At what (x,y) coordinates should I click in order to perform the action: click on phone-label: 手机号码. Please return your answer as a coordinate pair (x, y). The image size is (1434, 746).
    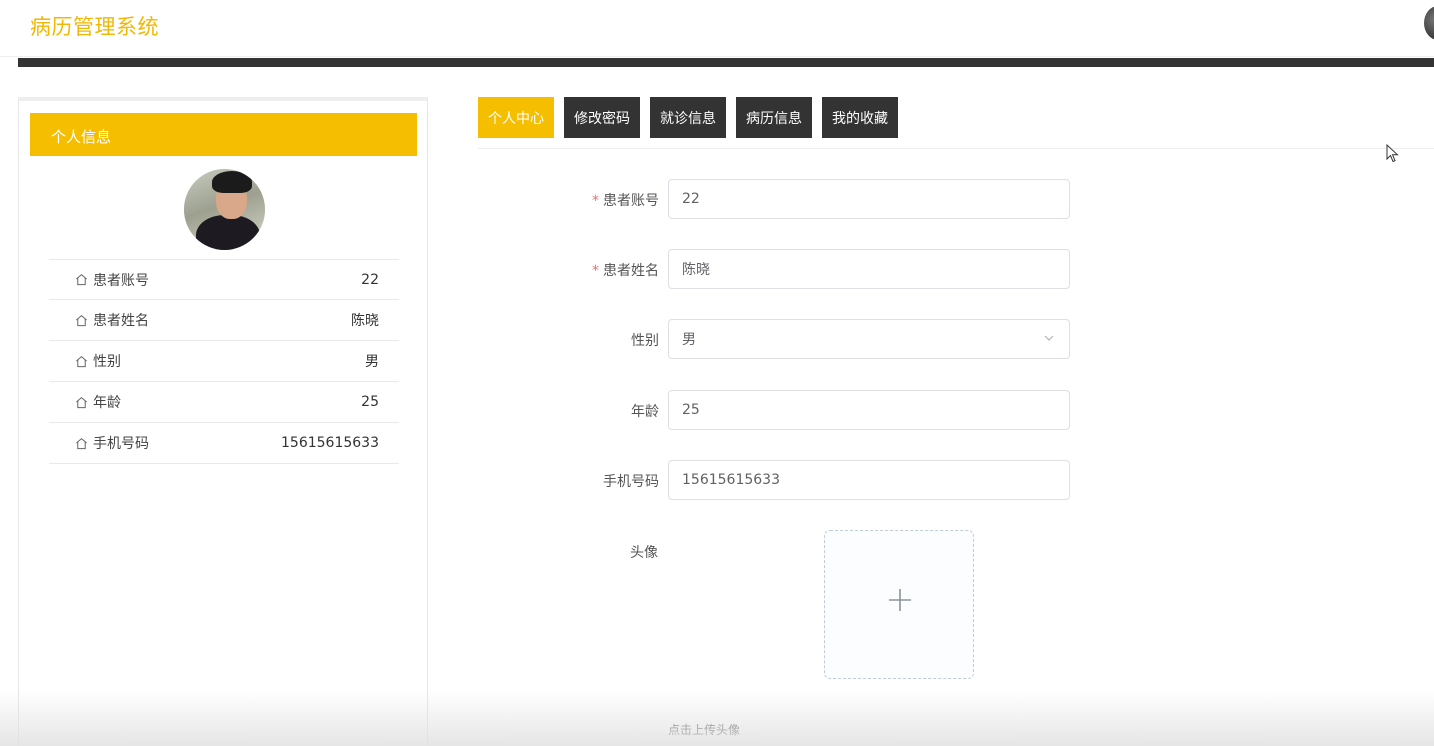
    Looking at the image, I should click on (631, 482).